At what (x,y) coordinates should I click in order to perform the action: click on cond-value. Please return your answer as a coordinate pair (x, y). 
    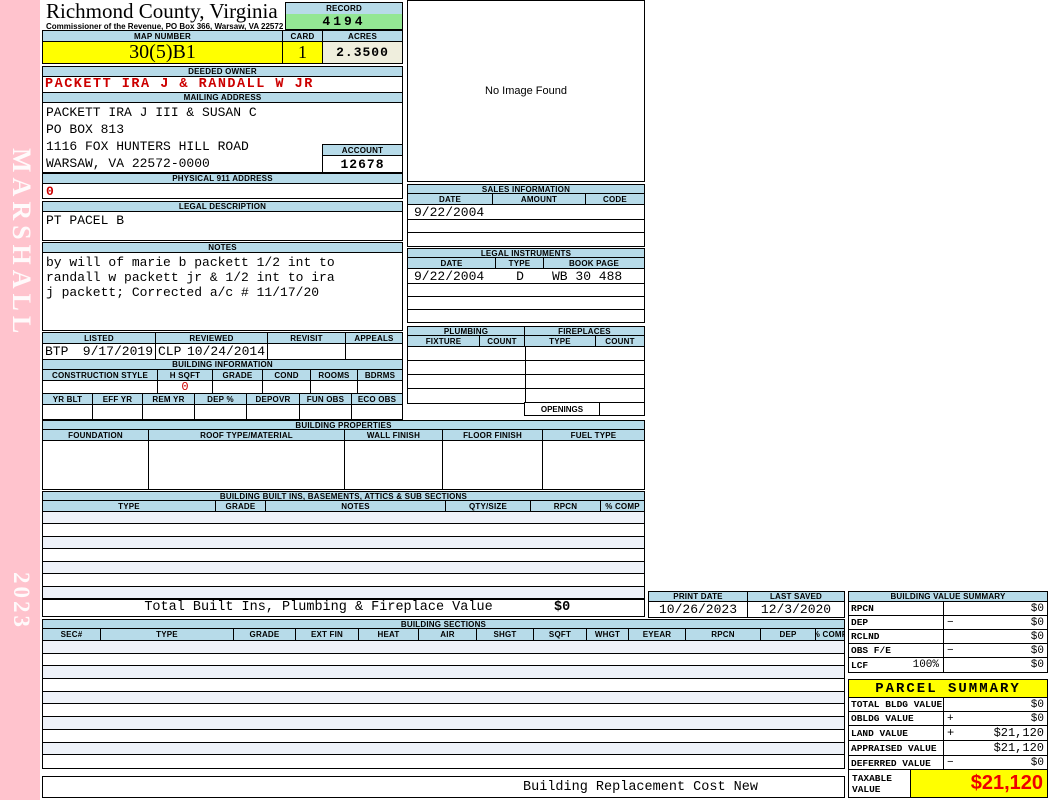
    Looking at the image, I should click on (287, 387).